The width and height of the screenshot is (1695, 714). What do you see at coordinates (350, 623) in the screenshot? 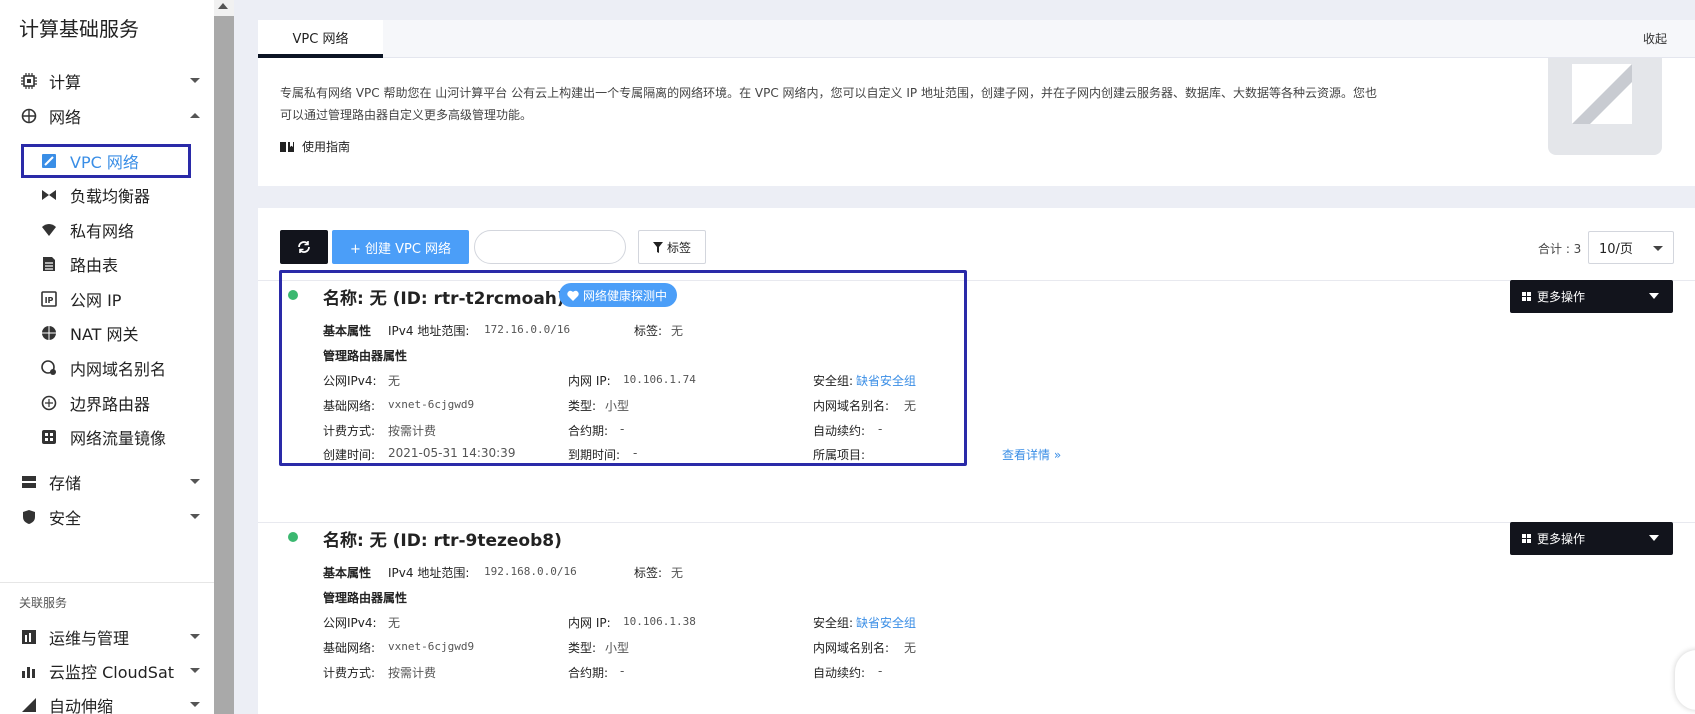
I see `public-ipv4-label: 公网IPv4:` at bounding box center [350, 623].